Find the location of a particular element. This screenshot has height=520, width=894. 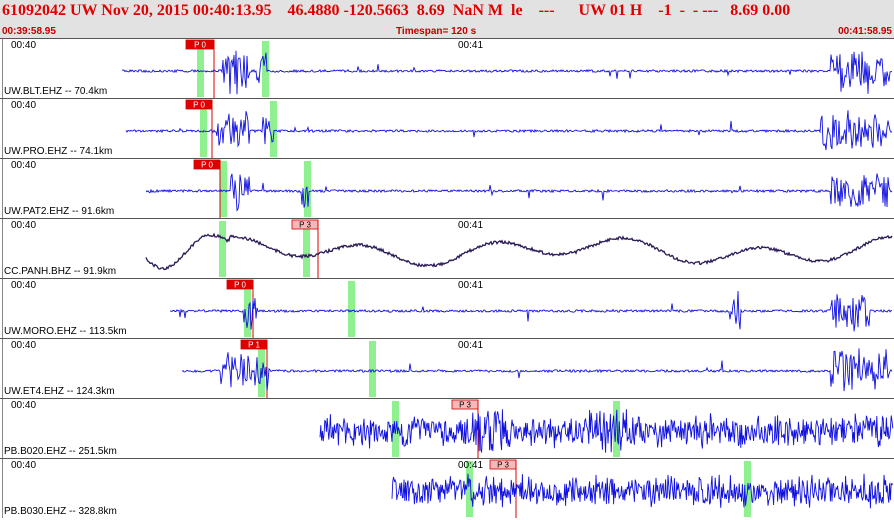

seismogram-panel: P 0 00:40 00:41 UW.MORO.EHZ -- 113.5km is located at coordinates (447, 308).